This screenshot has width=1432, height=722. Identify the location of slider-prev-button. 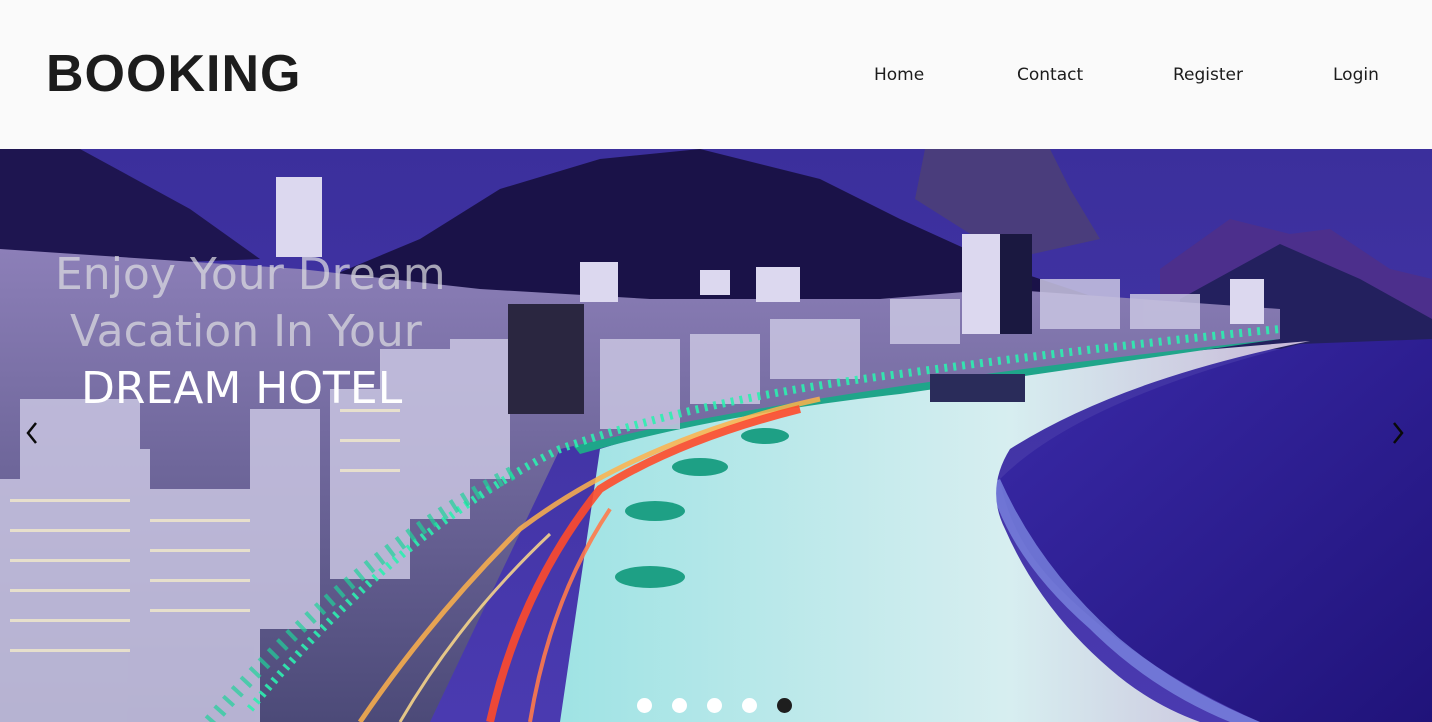
(32, 433).